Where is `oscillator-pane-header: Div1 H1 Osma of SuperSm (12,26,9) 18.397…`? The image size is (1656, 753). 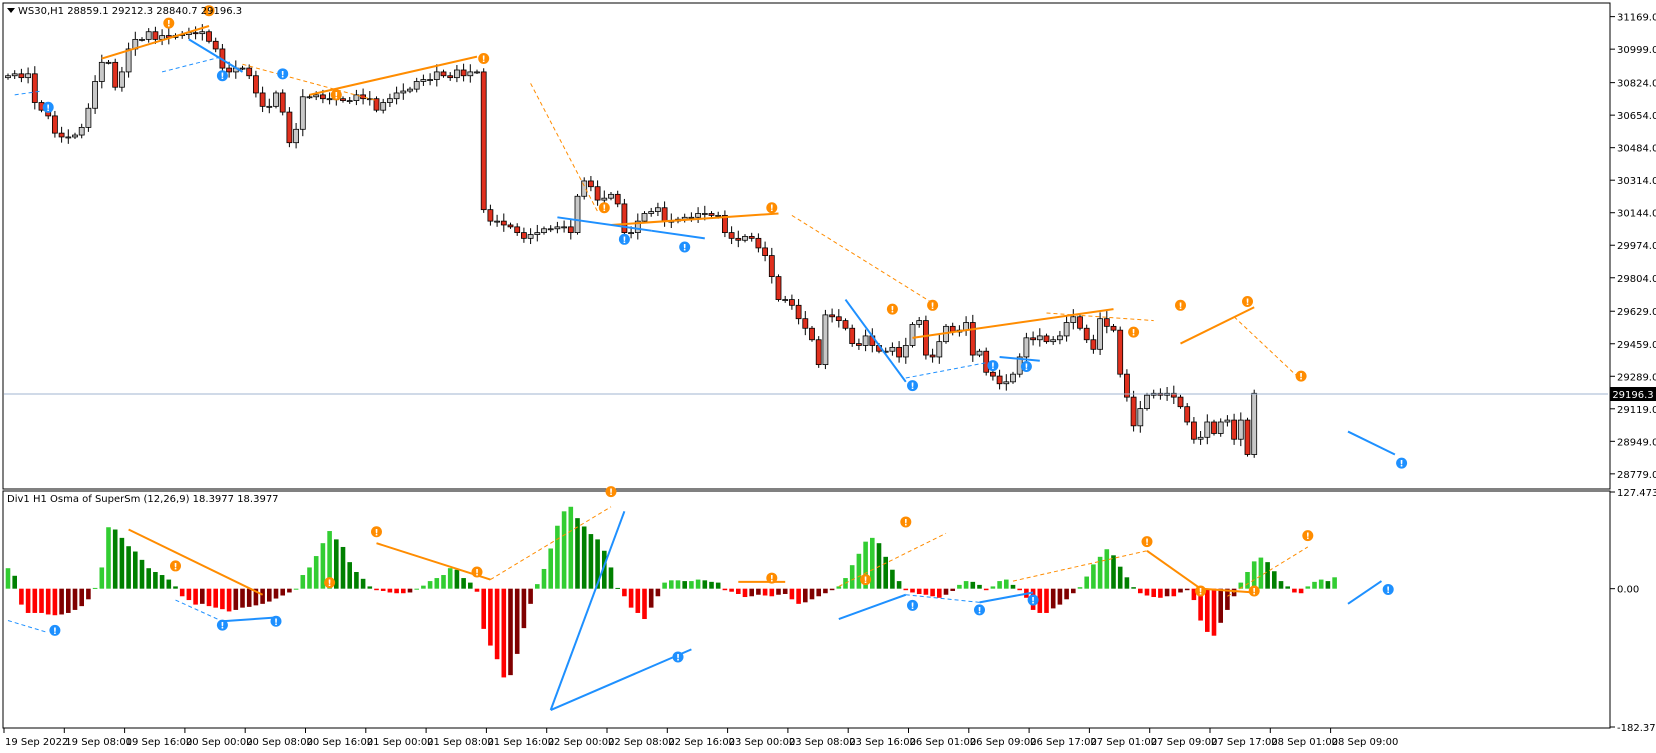
oscillator-pane-header: Div1 H1 Osma of SuperSm (12,26,9) 18.397… is located at coordinates (143, 499).